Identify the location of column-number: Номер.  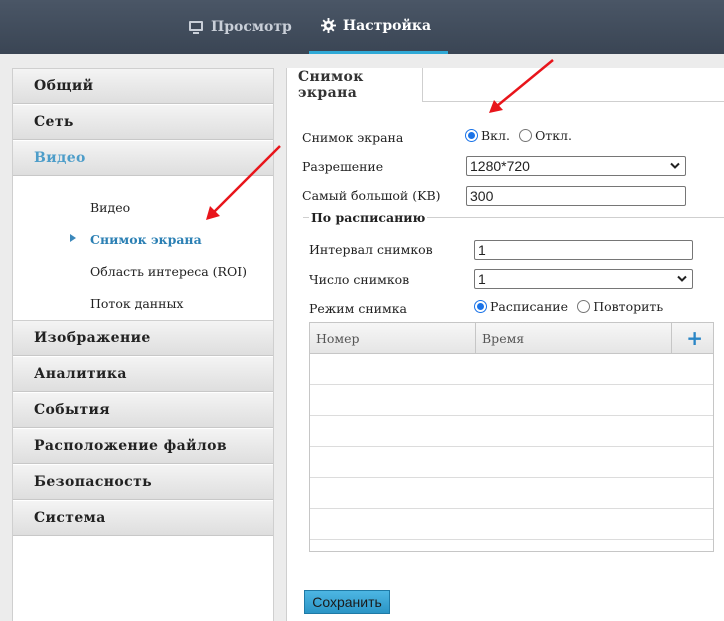
(393, 338).